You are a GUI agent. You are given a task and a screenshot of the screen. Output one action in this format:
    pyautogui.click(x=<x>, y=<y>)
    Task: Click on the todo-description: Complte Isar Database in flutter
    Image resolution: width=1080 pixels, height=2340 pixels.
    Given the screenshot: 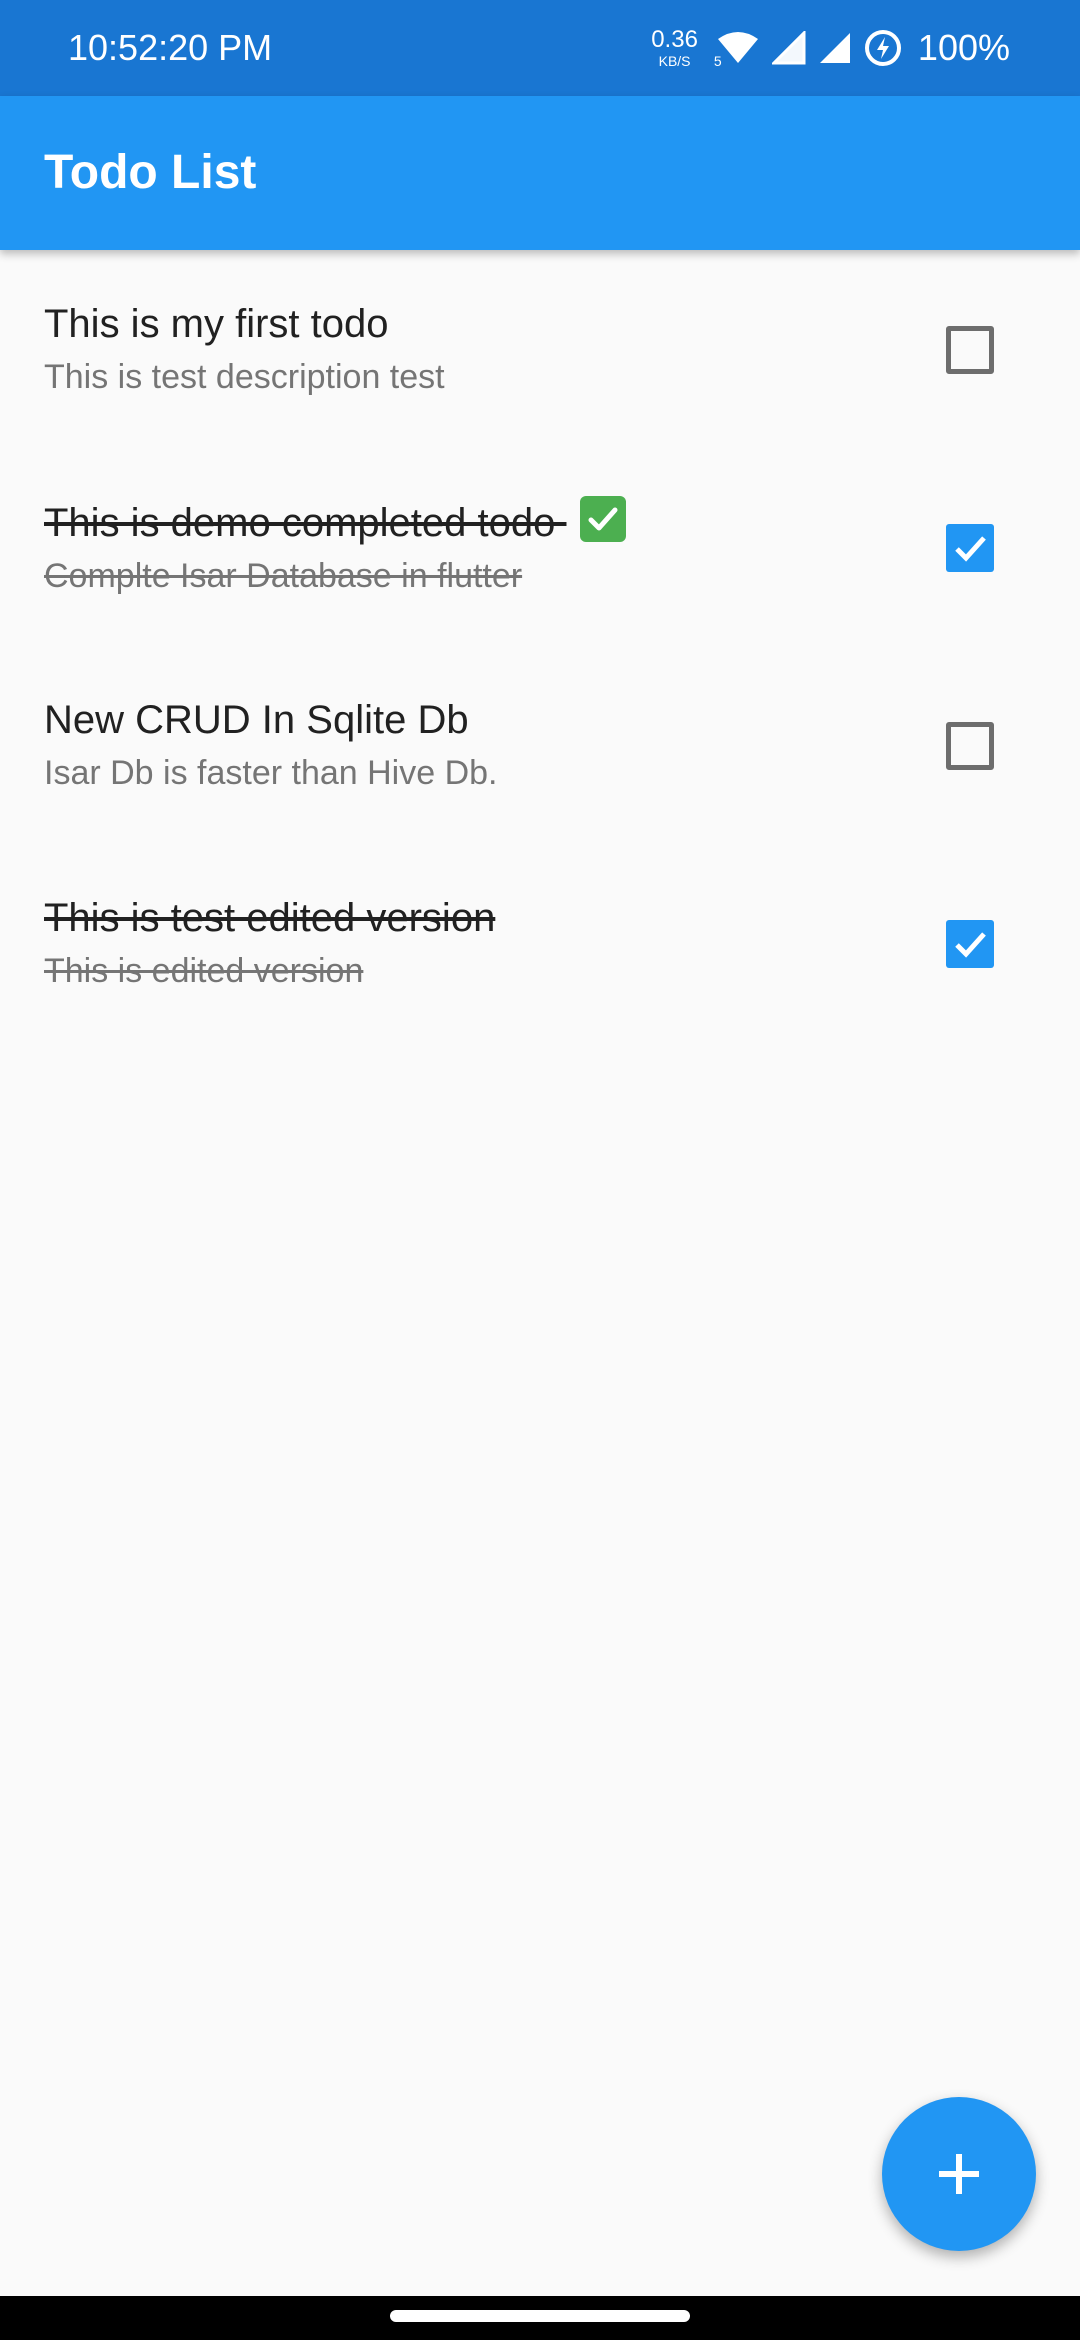 What is the action you would take?
    pyautogui.click(x=283, y=576)
    